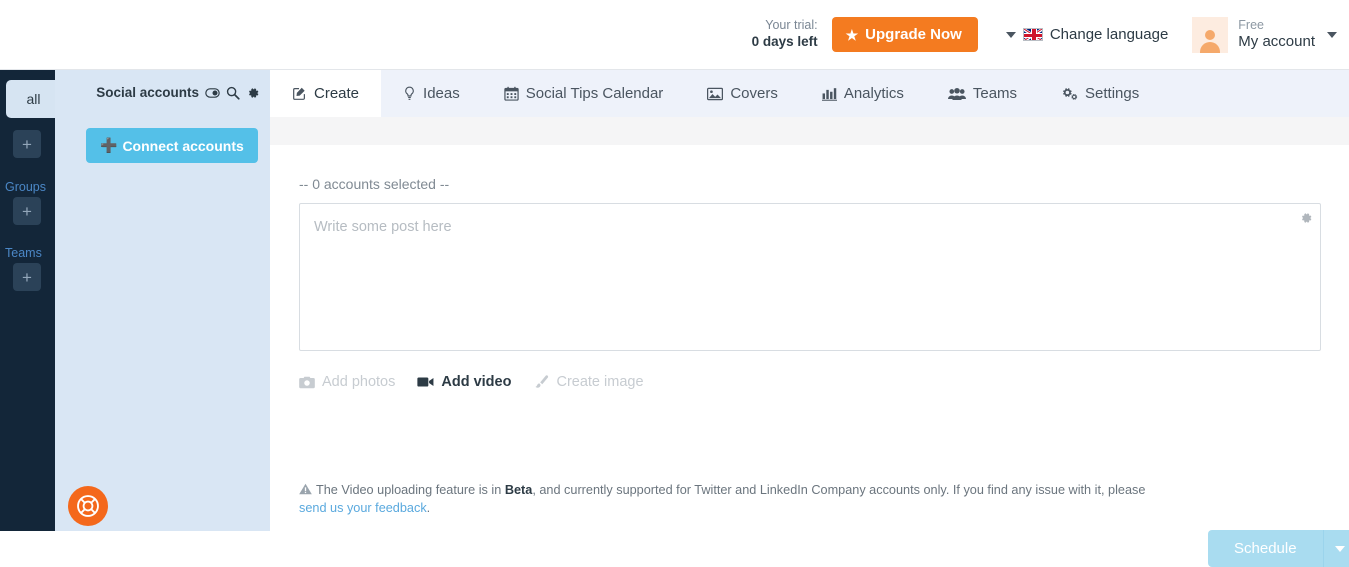  What do you see at coordinates (1251, 25) in the screenshot?
I see `account-plan-badge: Free` at bounding box center [1251, 25].